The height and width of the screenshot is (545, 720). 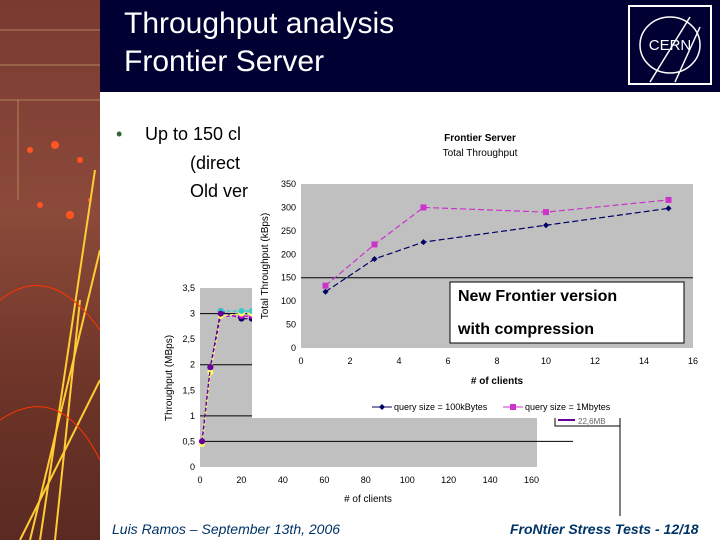 What do you see at coordinates (595, 361) in the screenshot?
I see `x-tick-label: 12` at bounding box center [595, 361].